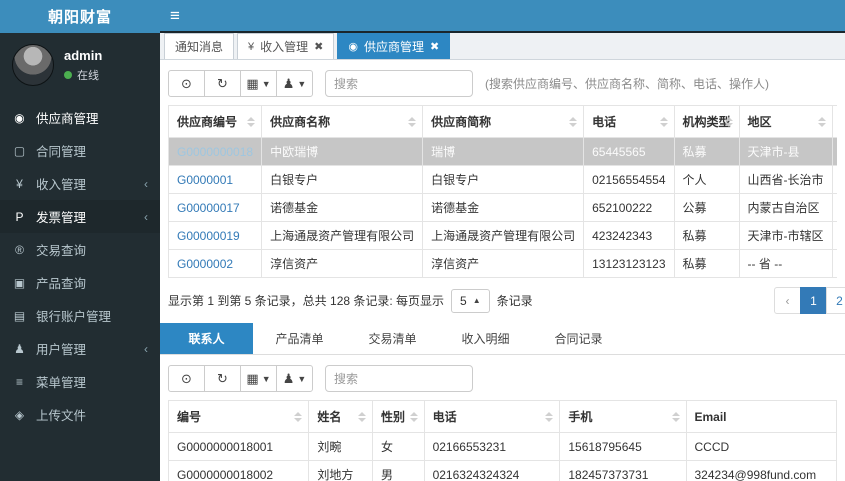 The height and width of the screenshot is (481, 845). What do you see at coordinates (208, 236) in the screenshot?
I see `supplier-id-link: G00000019` at bounding box center [208, 236].